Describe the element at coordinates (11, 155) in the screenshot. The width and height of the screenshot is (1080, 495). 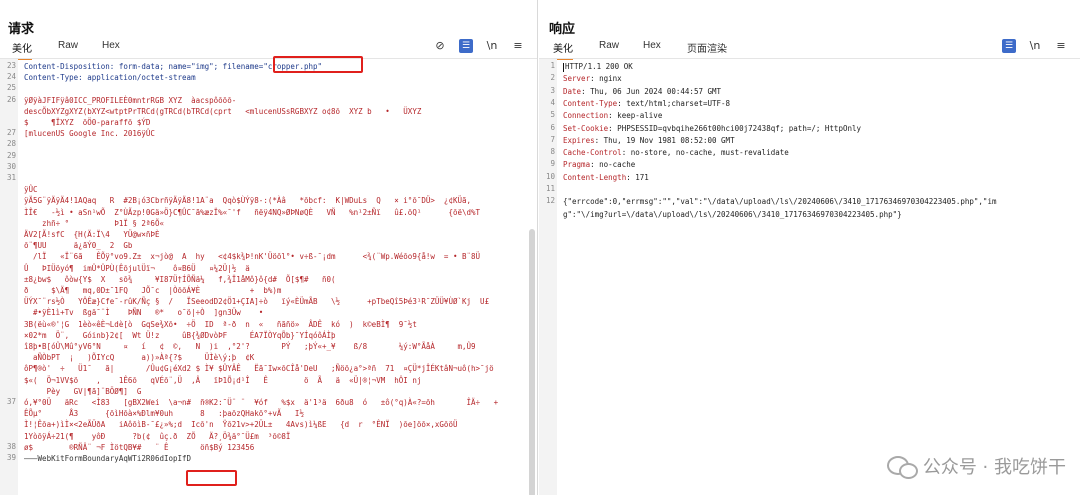
I see `line-number: 29` at that location.